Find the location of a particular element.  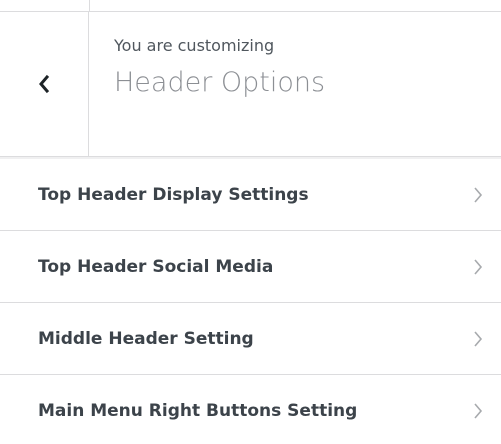

section-title: Header Options is located at coordinates (220, 82).